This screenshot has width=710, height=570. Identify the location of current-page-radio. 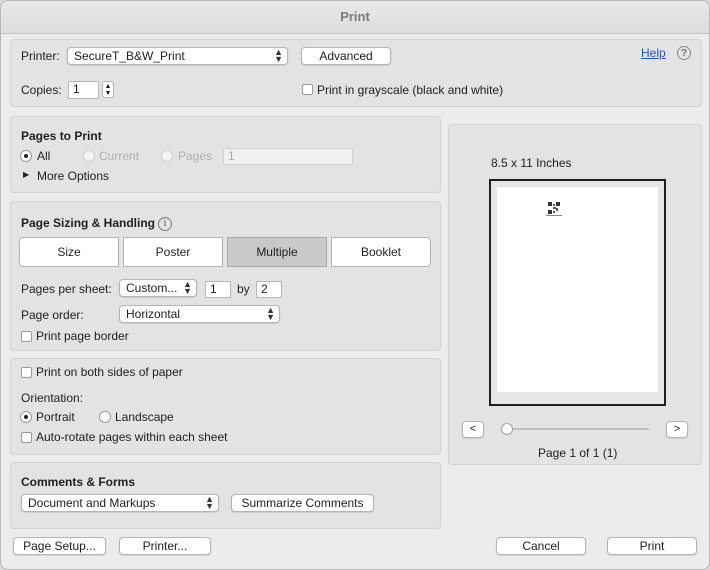
(89, 156).